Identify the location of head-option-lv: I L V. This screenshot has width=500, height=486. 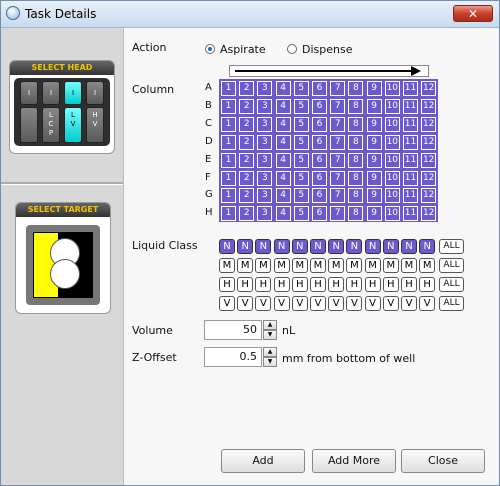
(73, 112).